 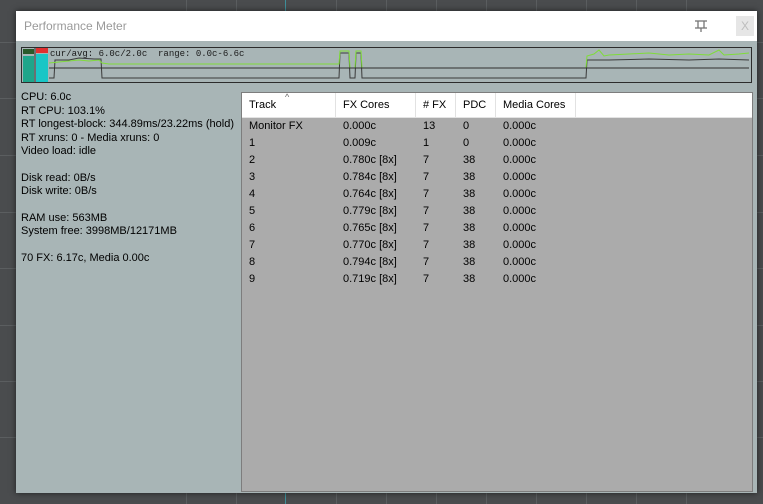 What do you see at coordinates (536, 105) in the screenshot?
I see `column-header-media-cores: Media Cores` at bounding box center [536, 105].